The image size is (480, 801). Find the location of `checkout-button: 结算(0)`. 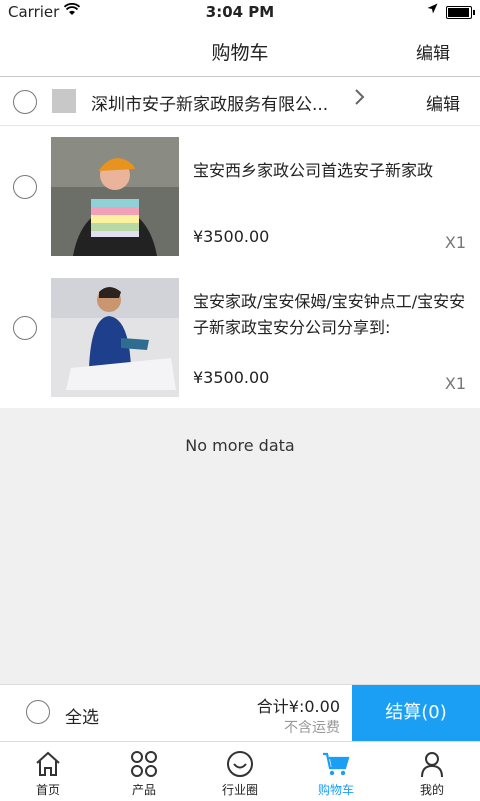

checkout-button: 结算(0) is located at coordinates (416, 713).